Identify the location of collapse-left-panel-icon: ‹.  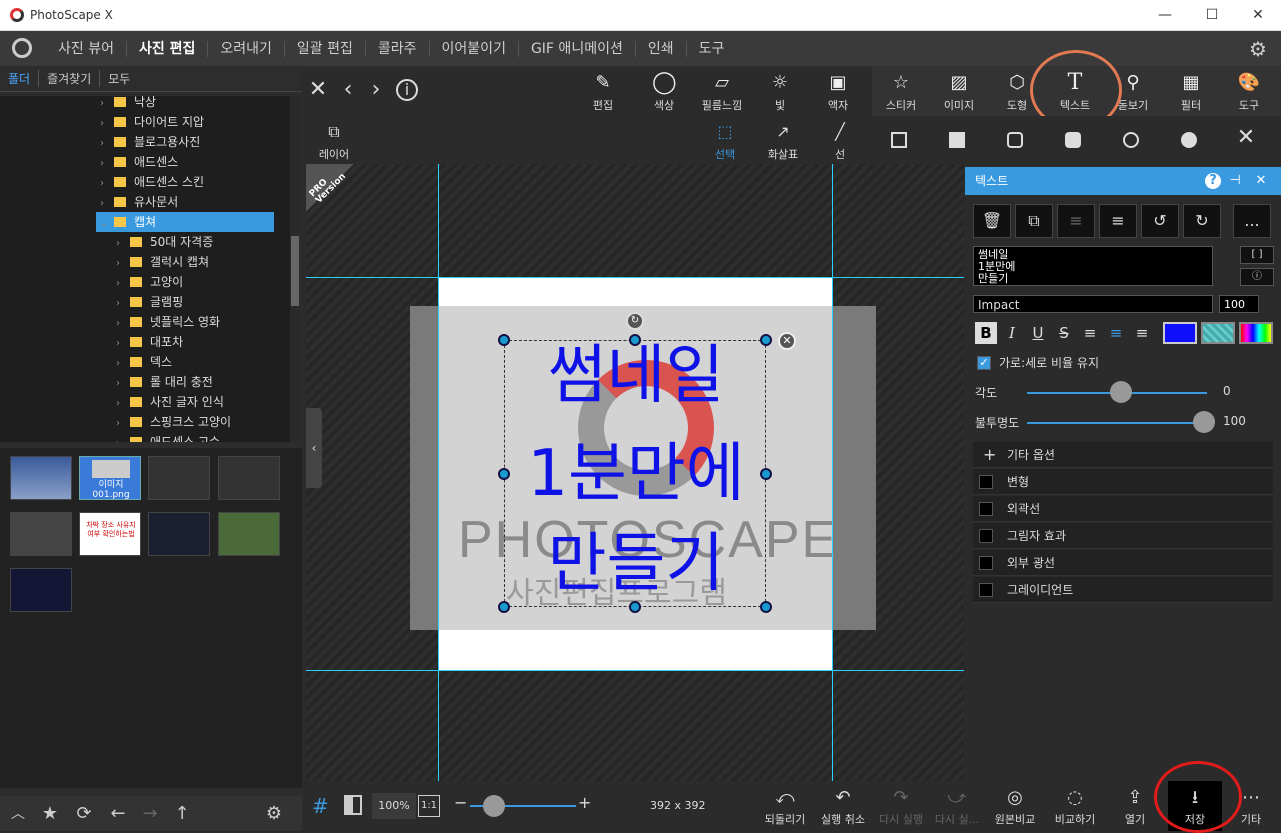
(314, 448).